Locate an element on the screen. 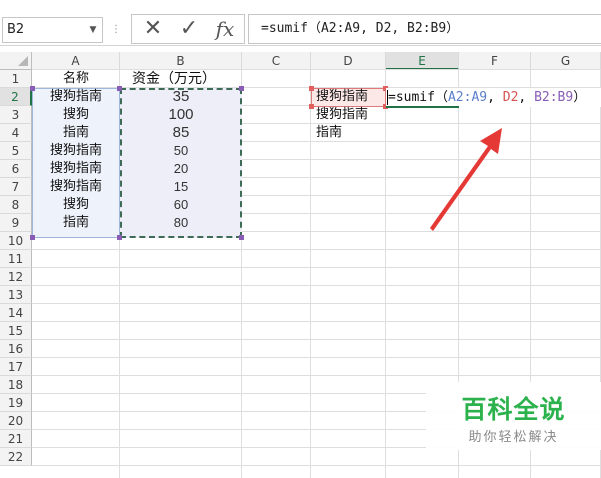 Image resolution: width=601 pixels, height=478 pixels. cell-a1: 名称 is located at coordinates (76, 79).